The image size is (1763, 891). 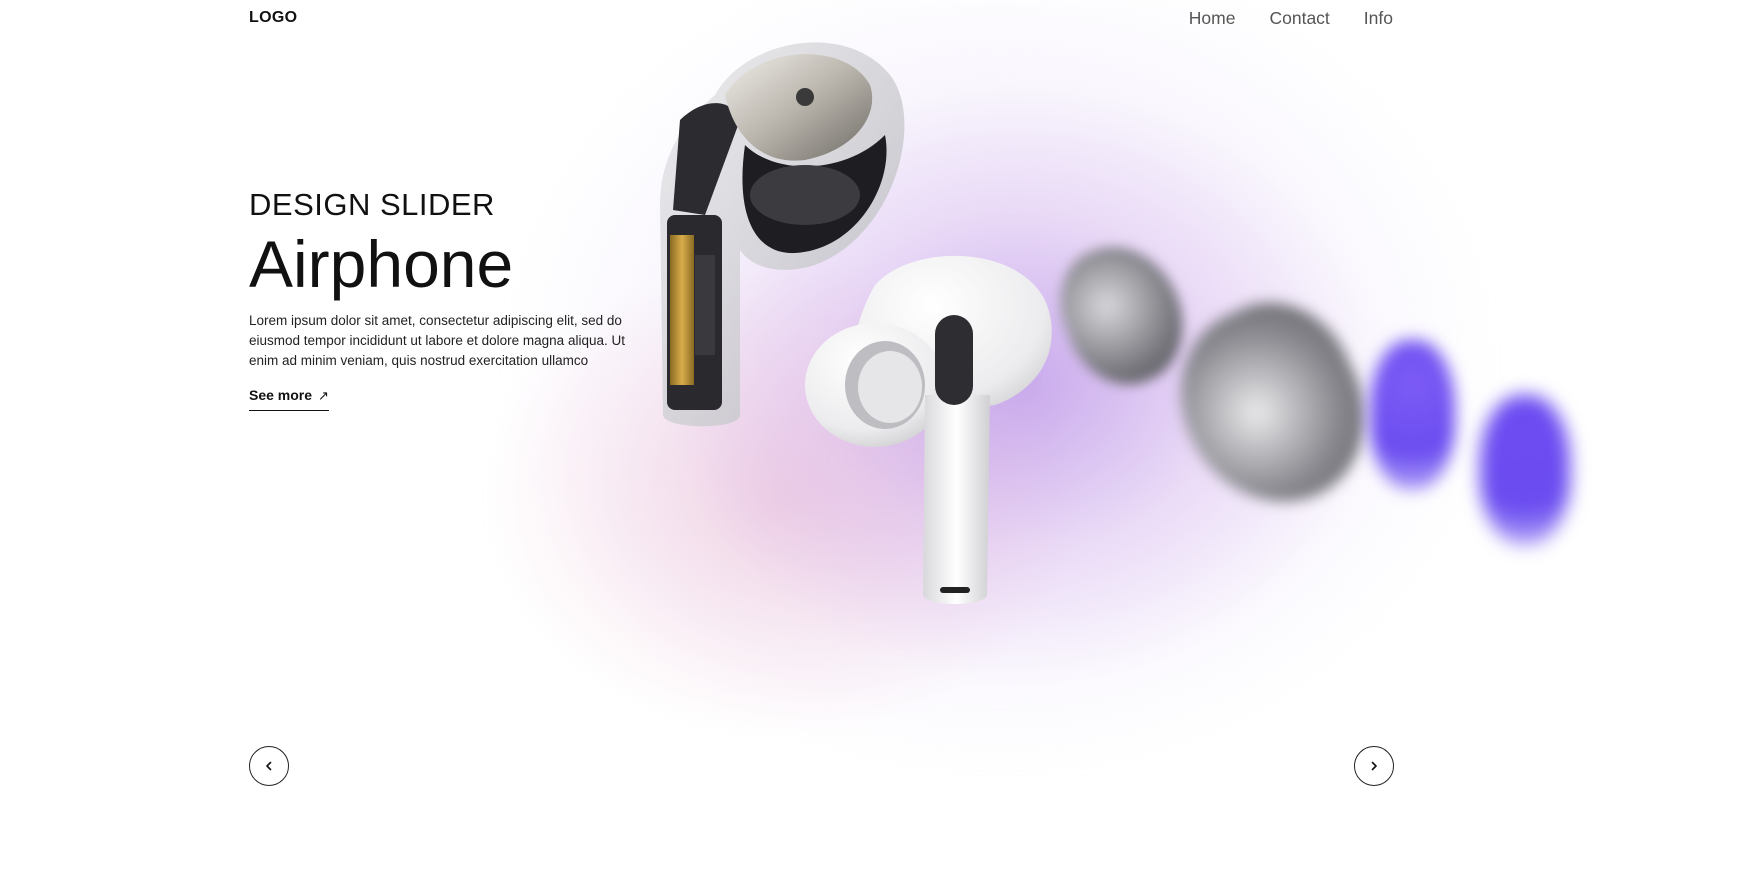 What do you see at coordinates (381, 264) in the screenshot?
I see `hero-title: Airphone` at bounding box center [381, 264].